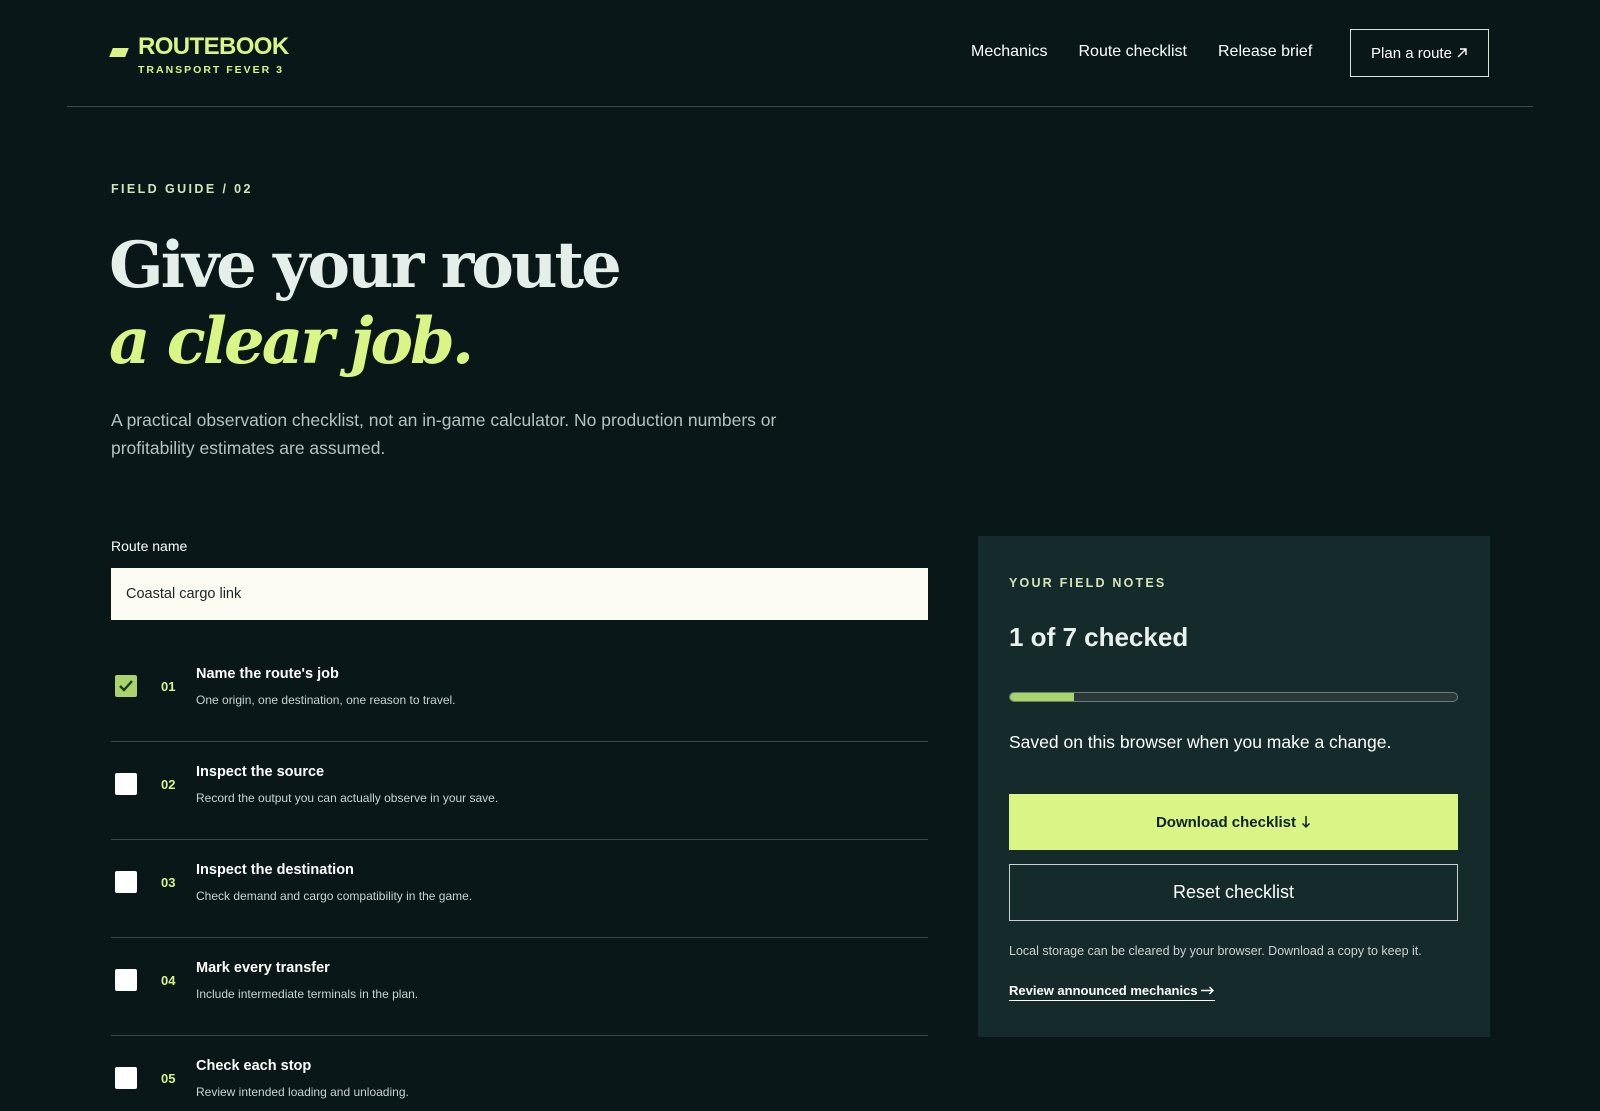  I want to click on checklist-description: Review intended loading and unloading., so click(302, 1092).